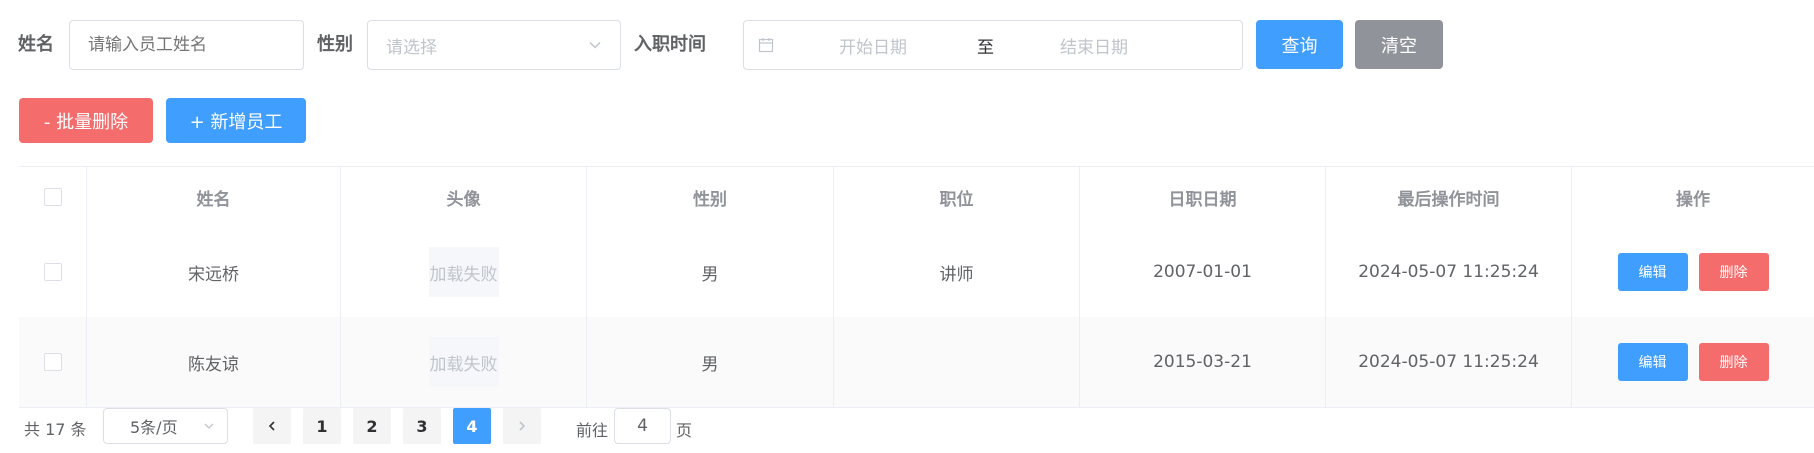 This screenshot has height=453, width=1814. What do you see at coordinates (1449, 197) in the screenshot?
I see `header-last-op-time: 最后操作时间` at bounding box center [1449, 197].